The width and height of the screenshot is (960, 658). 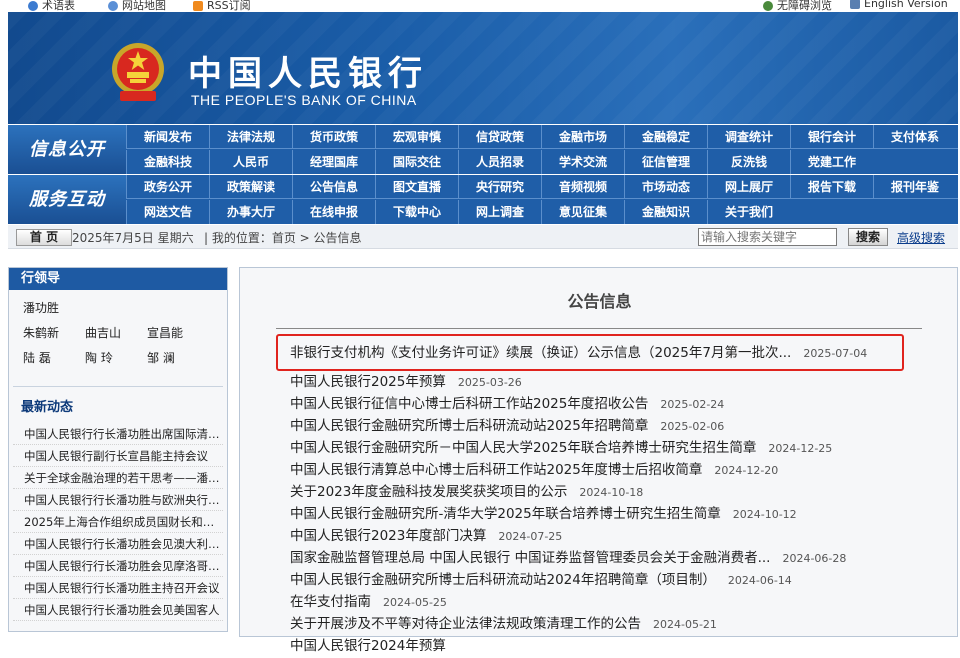 What do you see at coordinates (178, 333) in the screenshot?
I see `leader-link: 宣昌能` at bounding box center [178, 333].